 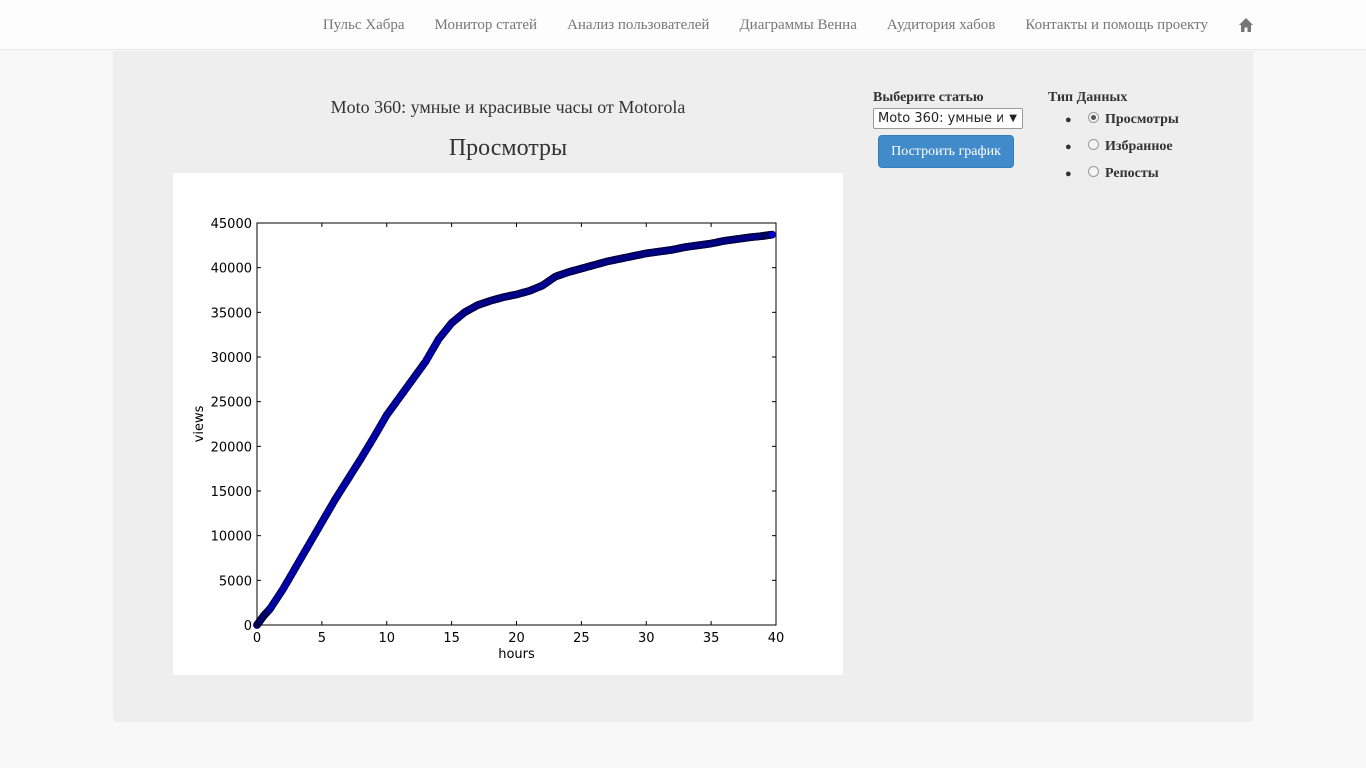 I want to click on build-chart-button: Построить график, so click(x=946, y=151).